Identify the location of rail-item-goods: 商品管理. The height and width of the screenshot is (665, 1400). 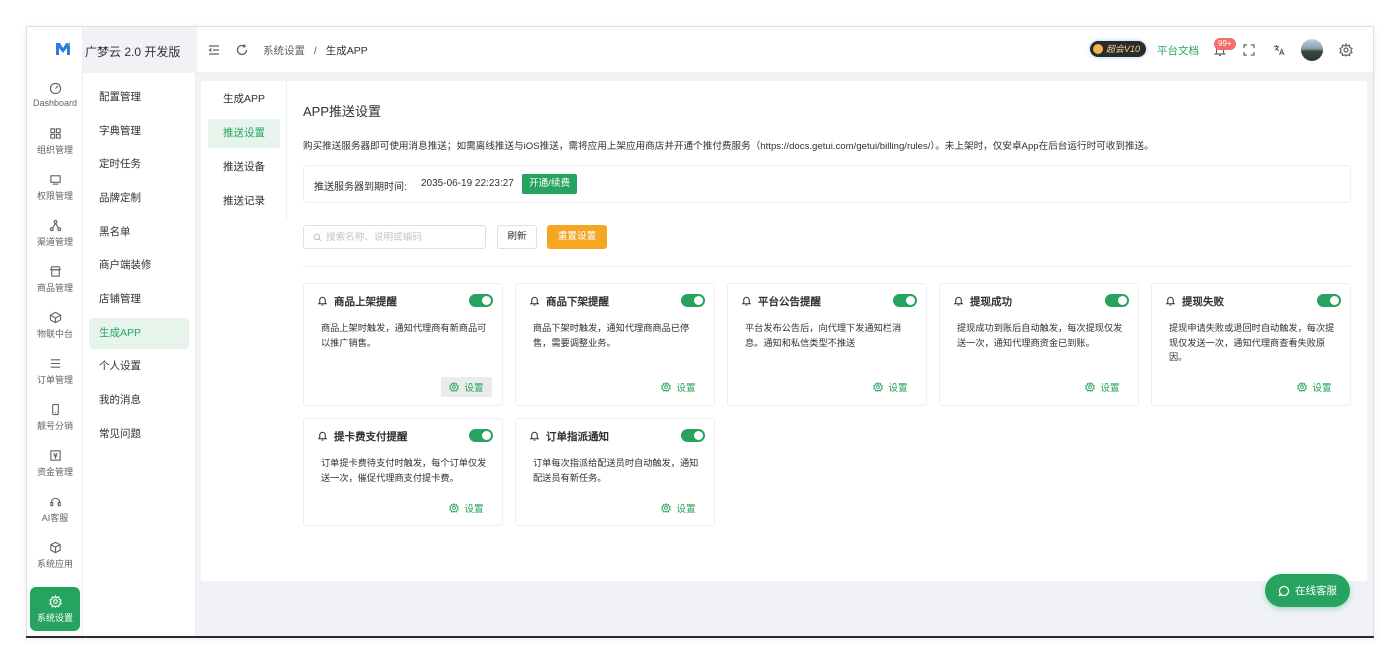
(55, 279).